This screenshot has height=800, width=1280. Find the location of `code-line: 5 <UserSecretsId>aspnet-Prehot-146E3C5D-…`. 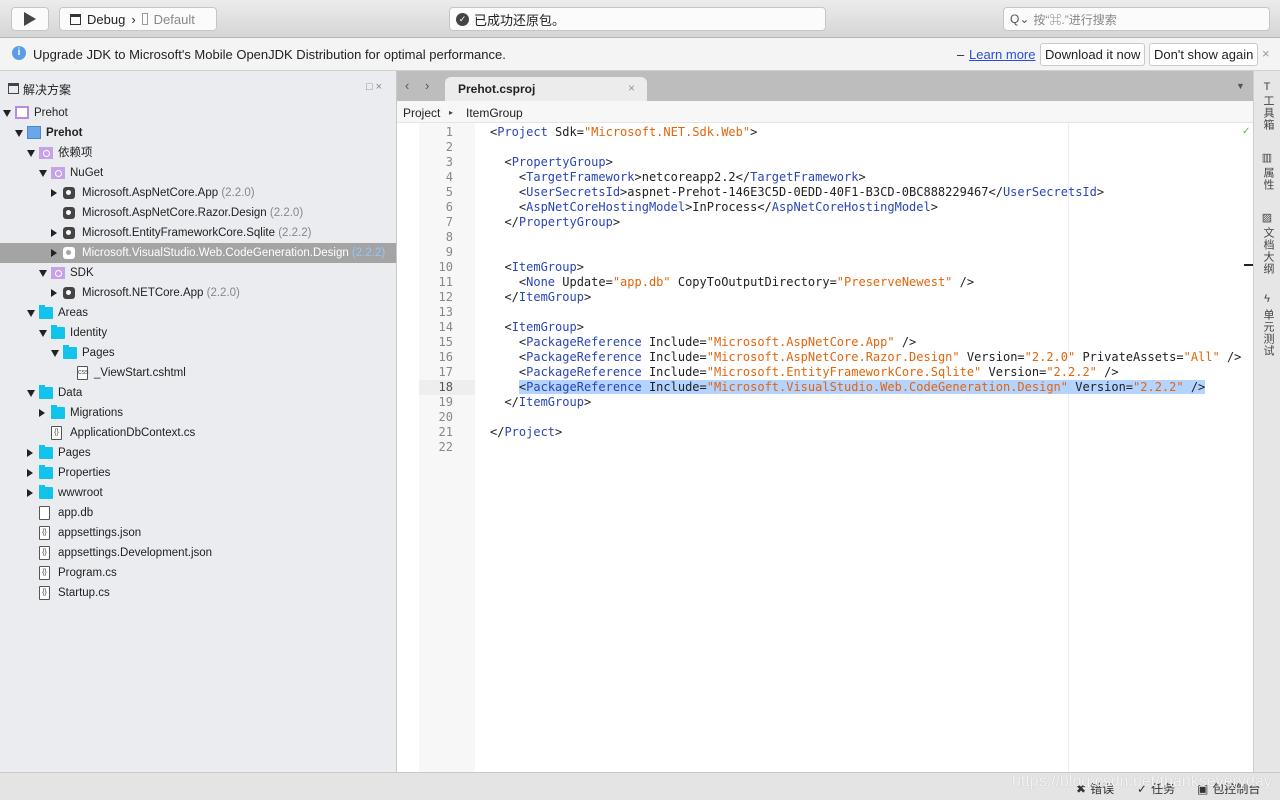

code-line: 5 <UserSecretsId>aspnet-Prehot-146E3C5D-… is located at coordinates (825, 192).